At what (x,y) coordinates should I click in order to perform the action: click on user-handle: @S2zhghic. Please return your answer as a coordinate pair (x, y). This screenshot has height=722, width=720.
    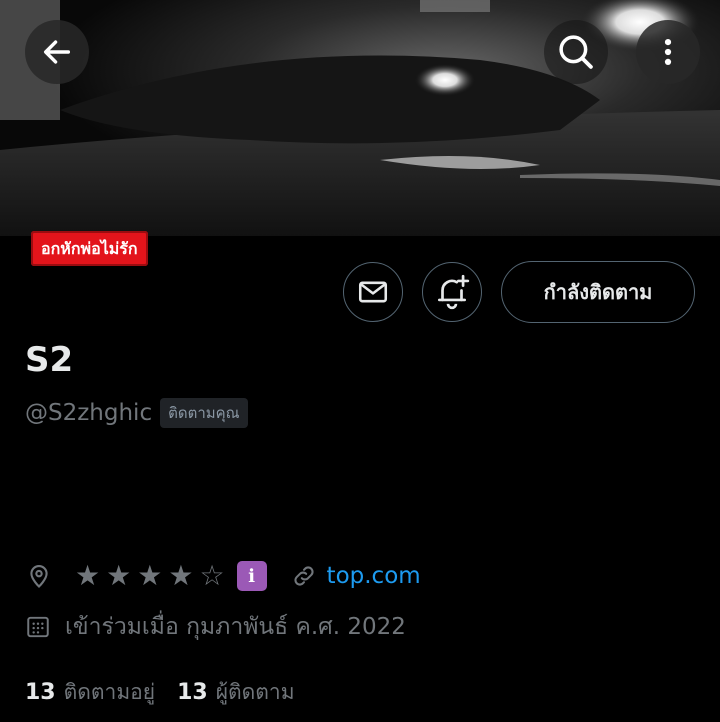
    Looking at the image, I should click on (89, 413).